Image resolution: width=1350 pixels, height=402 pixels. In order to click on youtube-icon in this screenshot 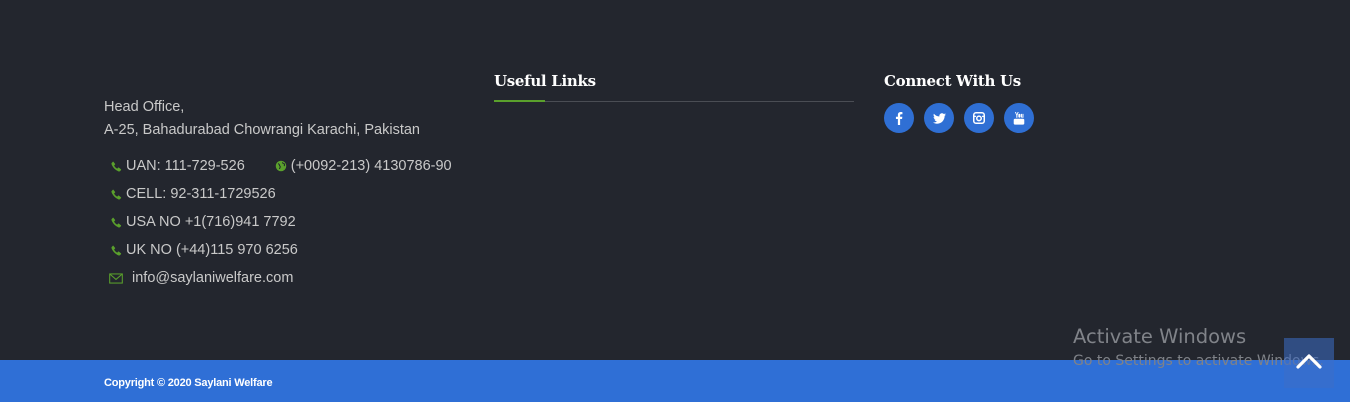, I will do `click(1019, 118)`.